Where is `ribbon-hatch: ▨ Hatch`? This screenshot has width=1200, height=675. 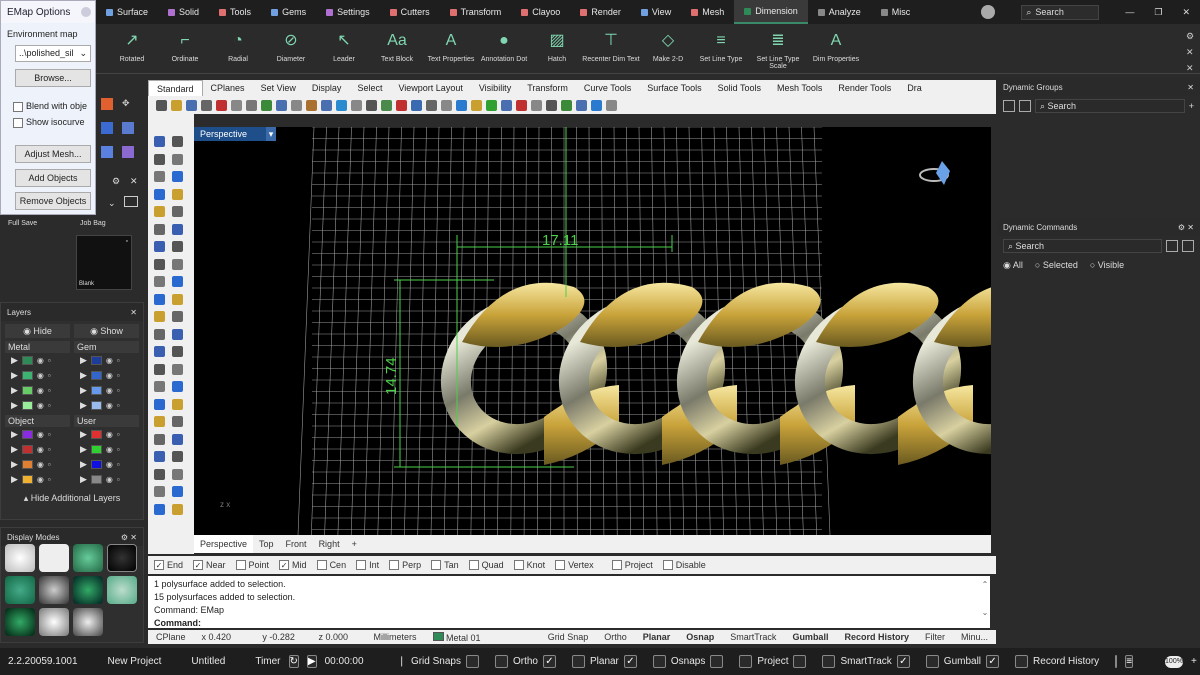
ribbon-hatch: ▨ Hatch is located at coordinates (557, 49).